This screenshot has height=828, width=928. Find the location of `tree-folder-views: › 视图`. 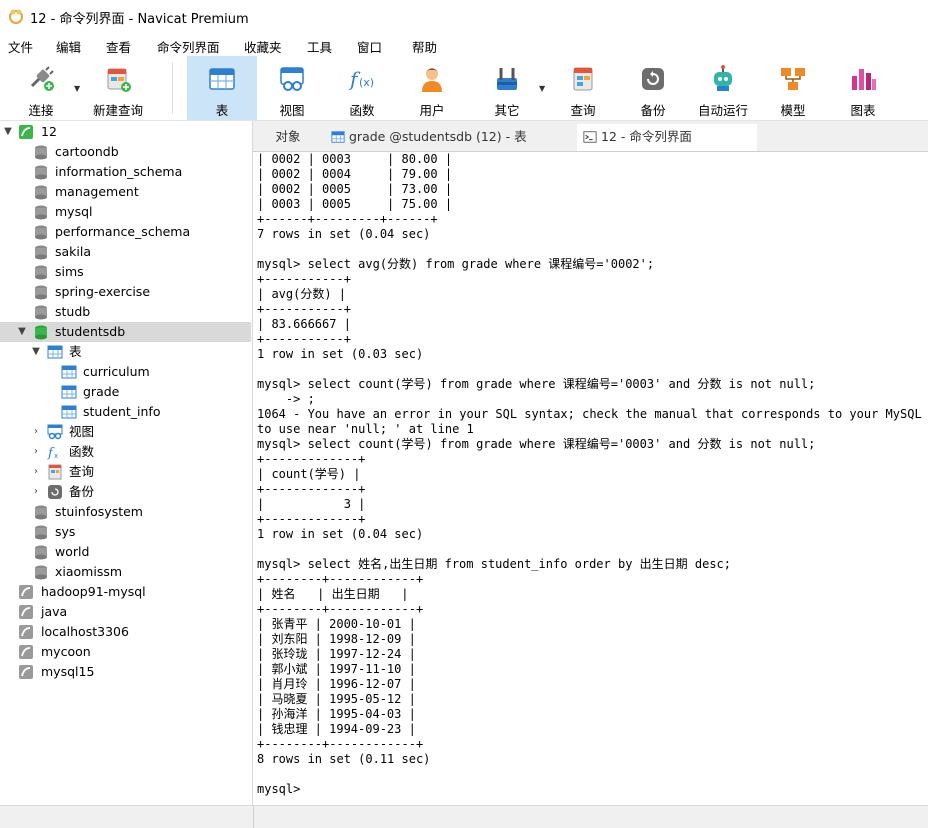

tree-folder-views: › 视图 is located at coordinates (125, 432).